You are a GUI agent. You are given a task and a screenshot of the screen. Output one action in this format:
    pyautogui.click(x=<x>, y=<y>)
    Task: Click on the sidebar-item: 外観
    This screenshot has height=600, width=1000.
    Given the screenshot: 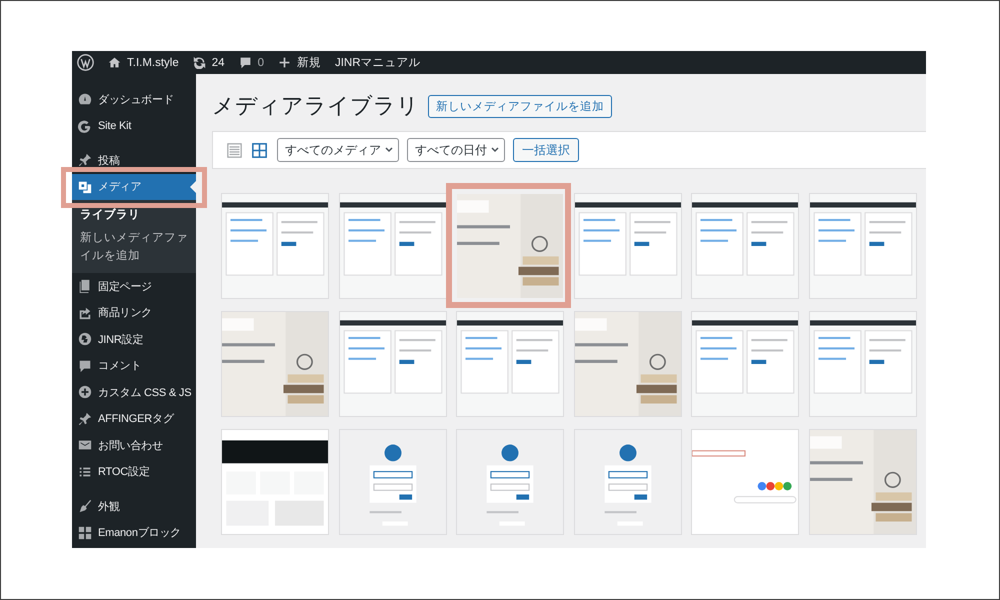 What is the action you would take?
    pyautogui.click(x=134, y=506)
    